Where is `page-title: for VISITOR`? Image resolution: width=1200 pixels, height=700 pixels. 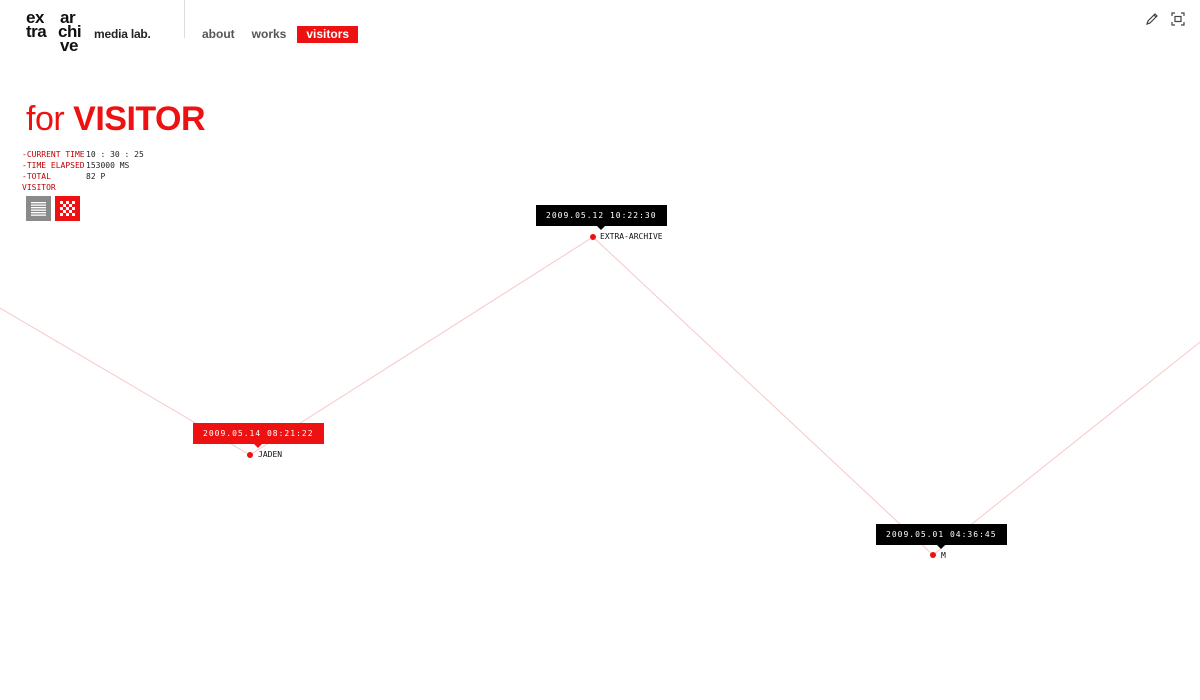 page-title: for VISITOR is located at coordinates (116, 119).